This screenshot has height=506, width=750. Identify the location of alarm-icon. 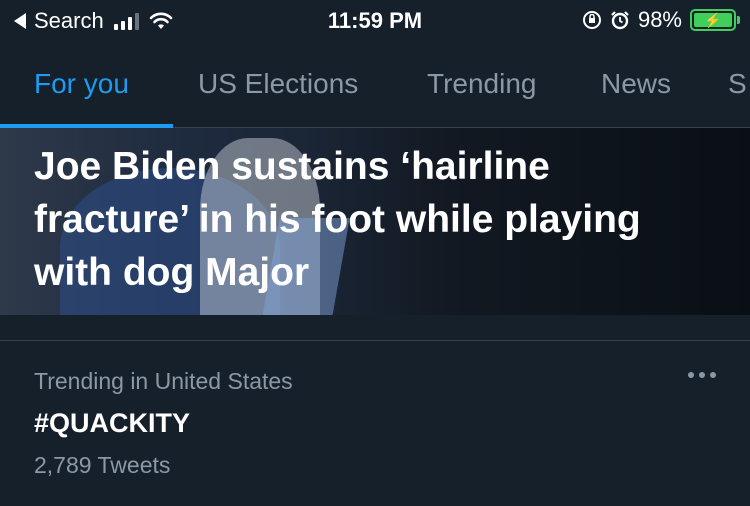
(620, 20).